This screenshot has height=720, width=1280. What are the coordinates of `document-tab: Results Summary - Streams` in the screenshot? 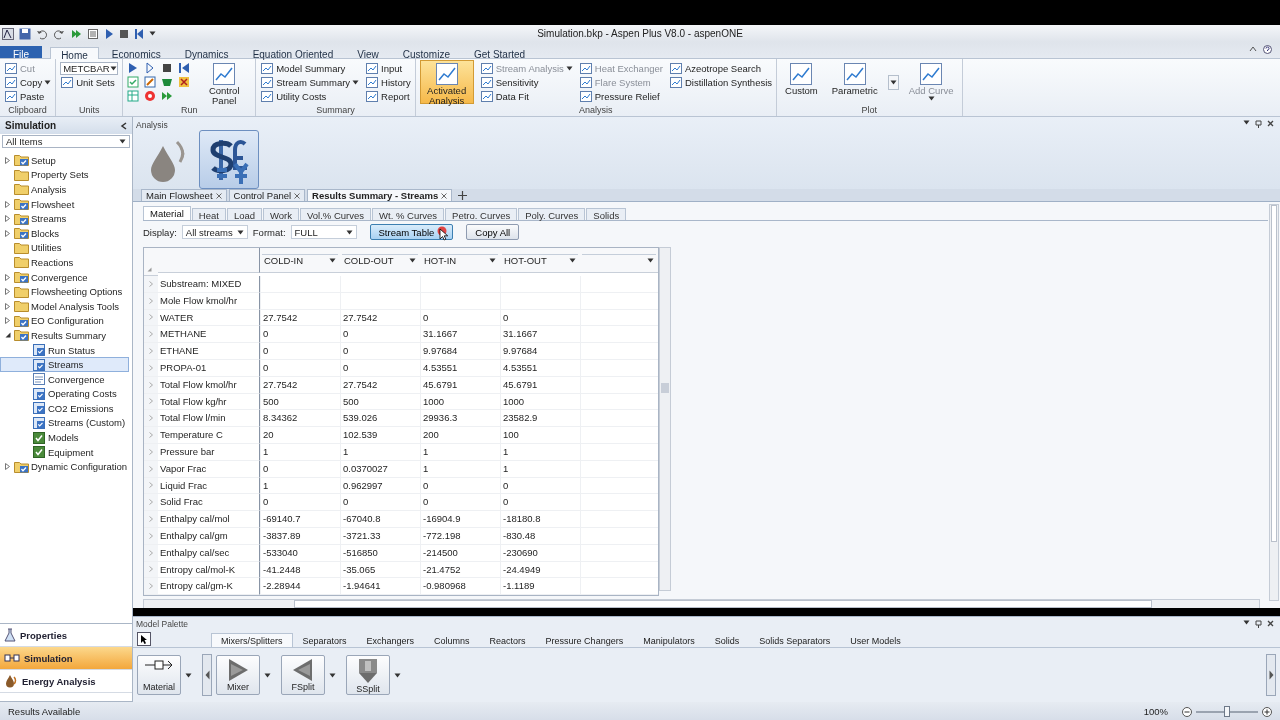 It's located at (380, 195).